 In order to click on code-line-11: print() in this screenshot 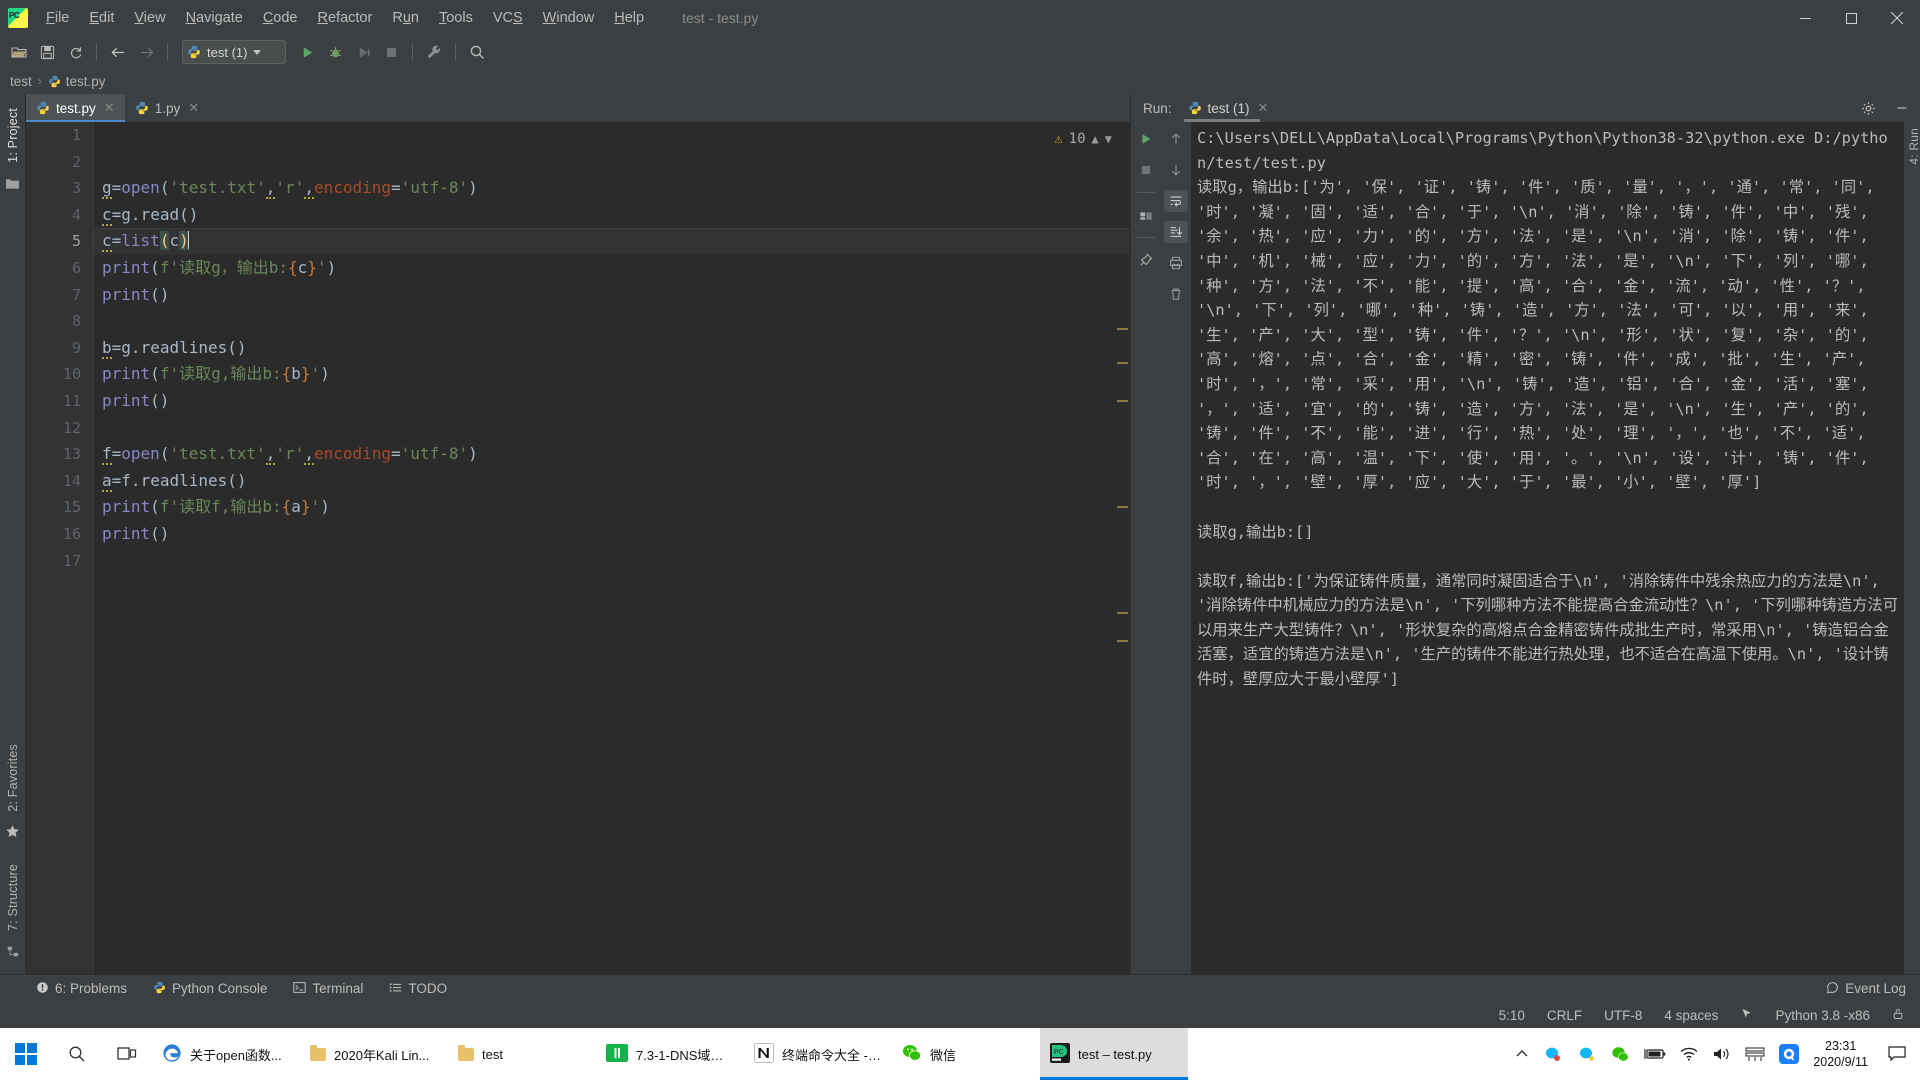, I will do `click(612, 401)`.